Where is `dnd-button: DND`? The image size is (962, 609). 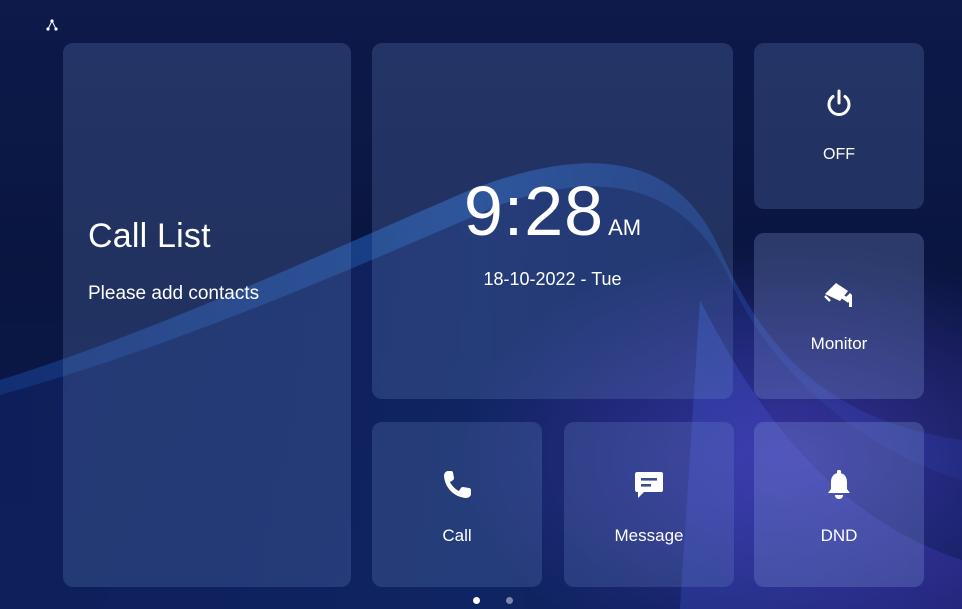 dnd-button: DND is located at coordinates (839, 504).